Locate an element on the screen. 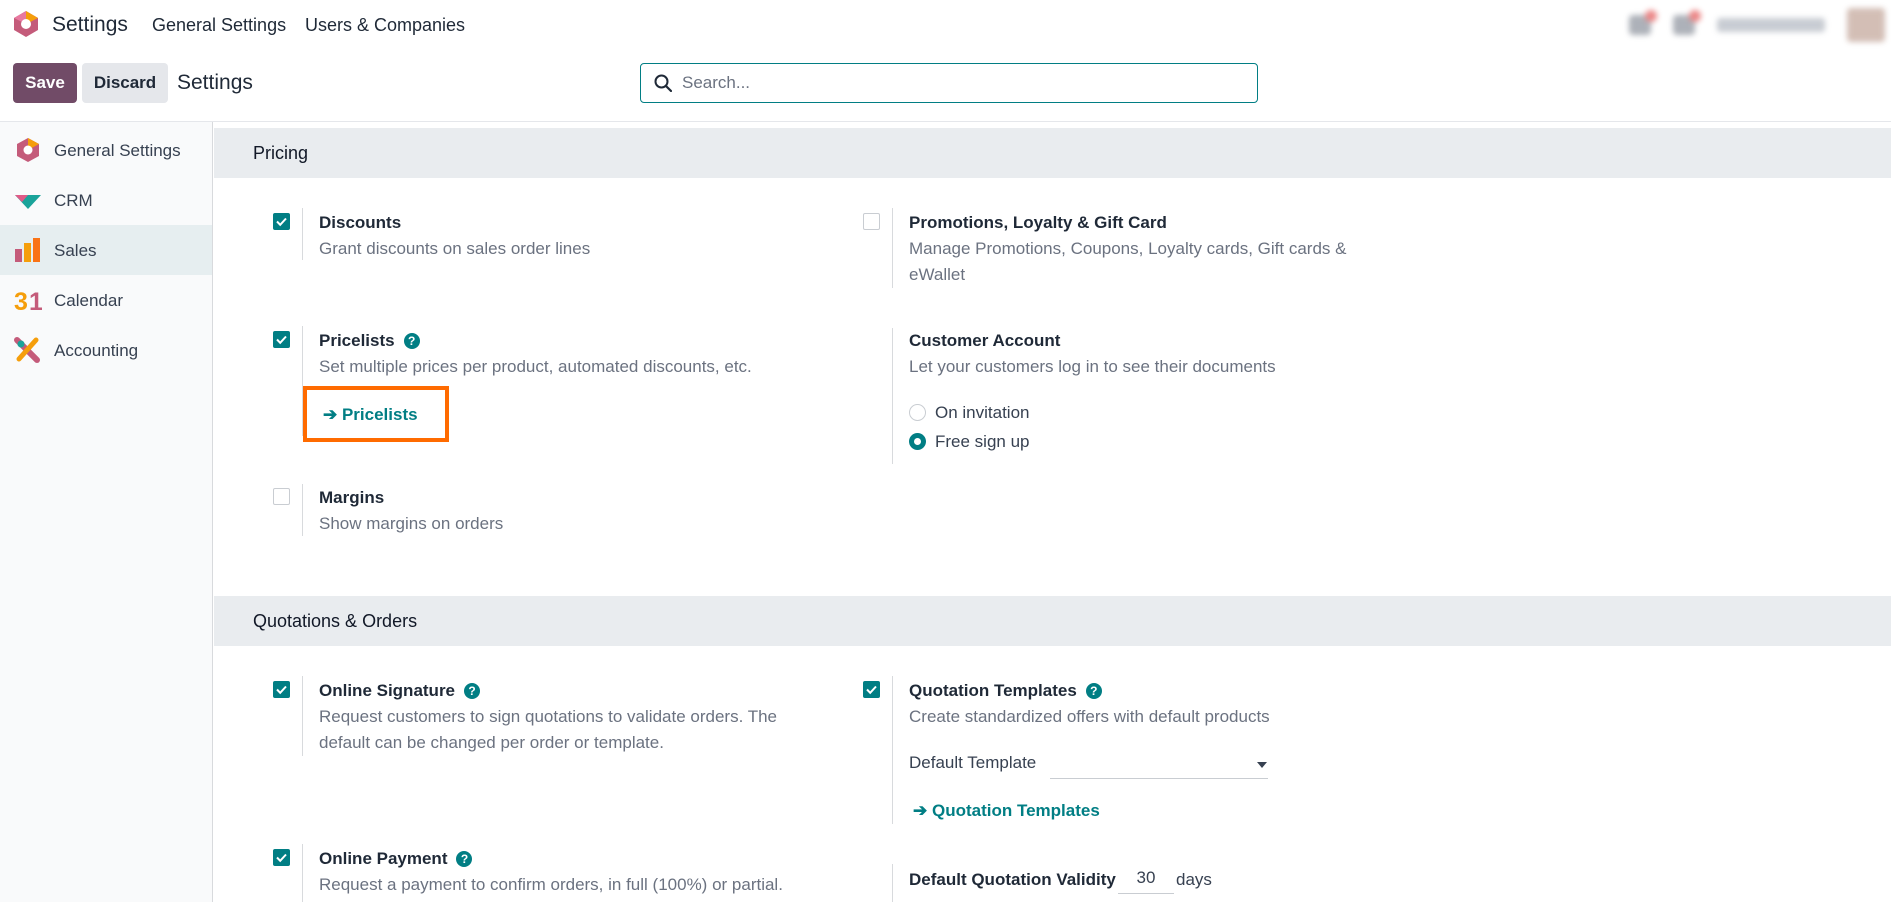 The image size is (1891, 902). settings-app-icon is located at coordinates (26, 24).